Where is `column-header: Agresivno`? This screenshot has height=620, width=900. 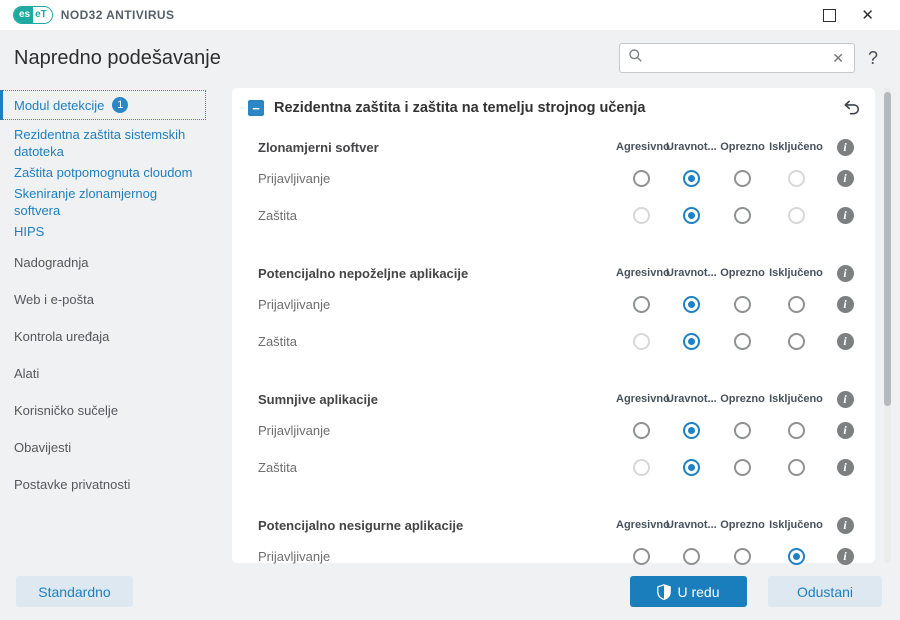 column-header: Agresivno is located at coordinates (643, 525).